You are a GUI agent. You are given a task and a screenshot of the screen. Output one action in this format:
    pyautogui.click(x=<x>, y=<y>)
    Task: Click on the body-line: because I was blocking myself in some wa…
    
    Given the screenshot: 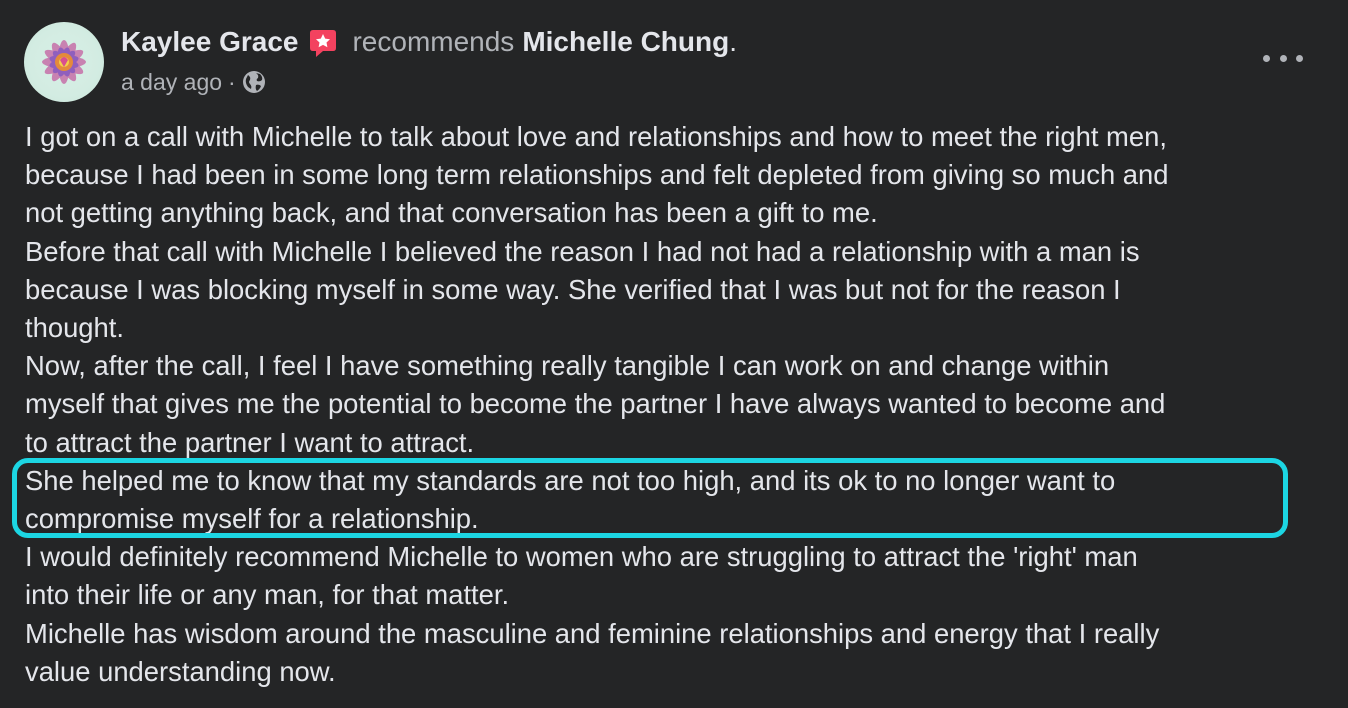 What is the action you would take?
    pyautogui.click(x=573, y=289)
    